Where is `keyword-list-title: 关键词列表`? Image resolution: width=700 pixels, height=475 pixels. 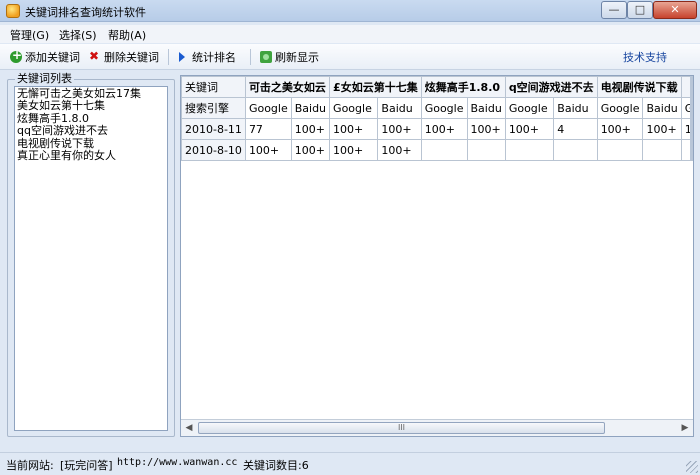 keyword-list-title: 关键词列表 is located at coordinates (44, 78).